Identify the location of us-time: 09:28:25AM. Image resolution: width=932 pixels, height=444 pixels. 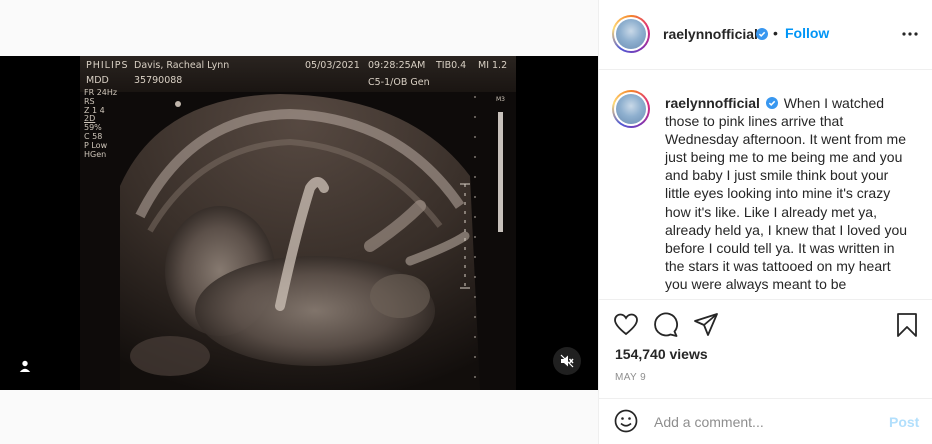
(397, 65).